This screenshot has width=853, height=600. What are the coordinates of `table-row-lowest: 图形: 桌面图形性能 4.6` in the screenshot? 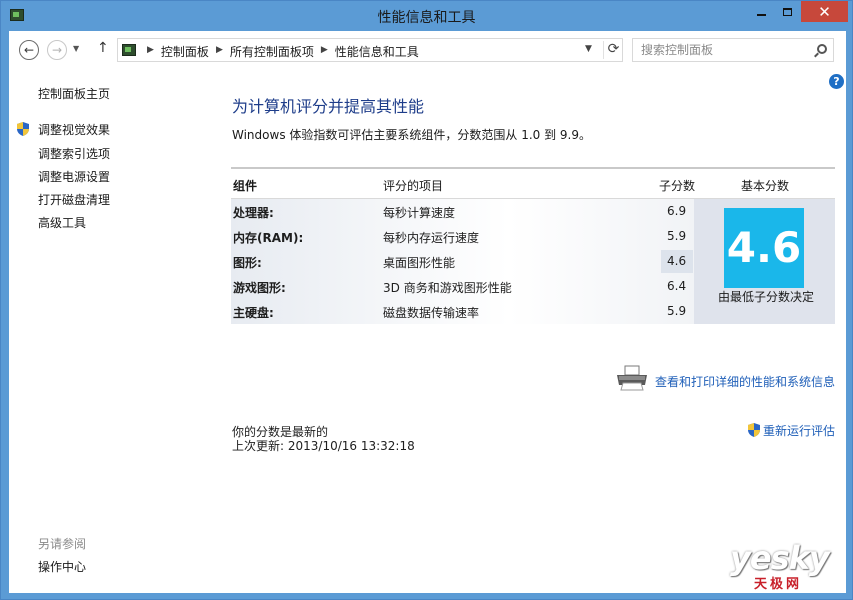 It's located at (462, 261).